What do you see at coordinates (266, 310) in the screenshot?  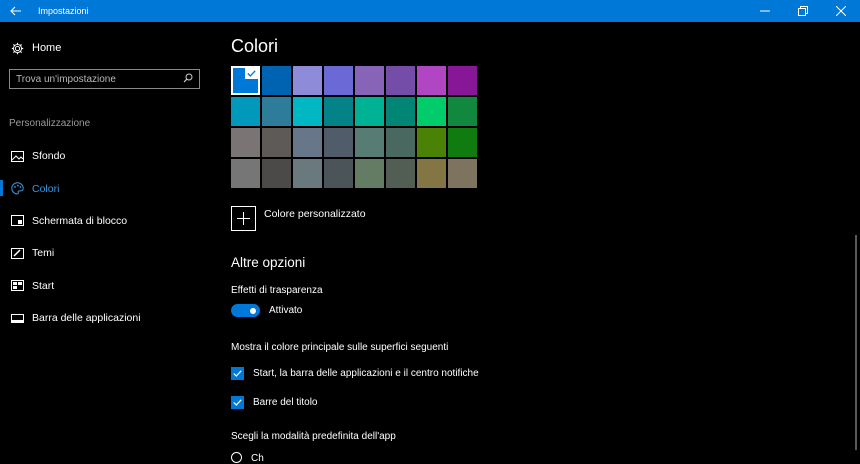 I see `transparency-toggle-row: Attivato` at bounding box center [266, 310].